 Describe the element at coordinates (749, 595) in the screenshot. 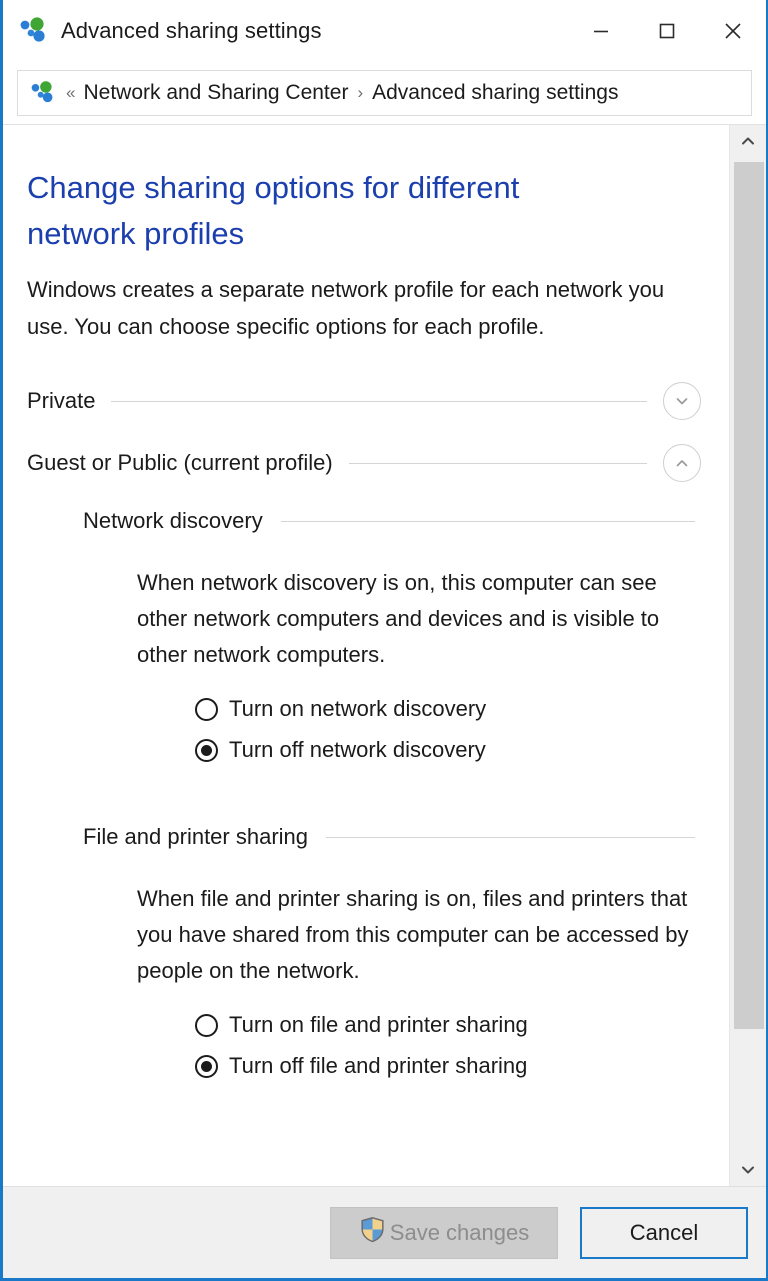

I see `scrollbar-thumb` at that location.